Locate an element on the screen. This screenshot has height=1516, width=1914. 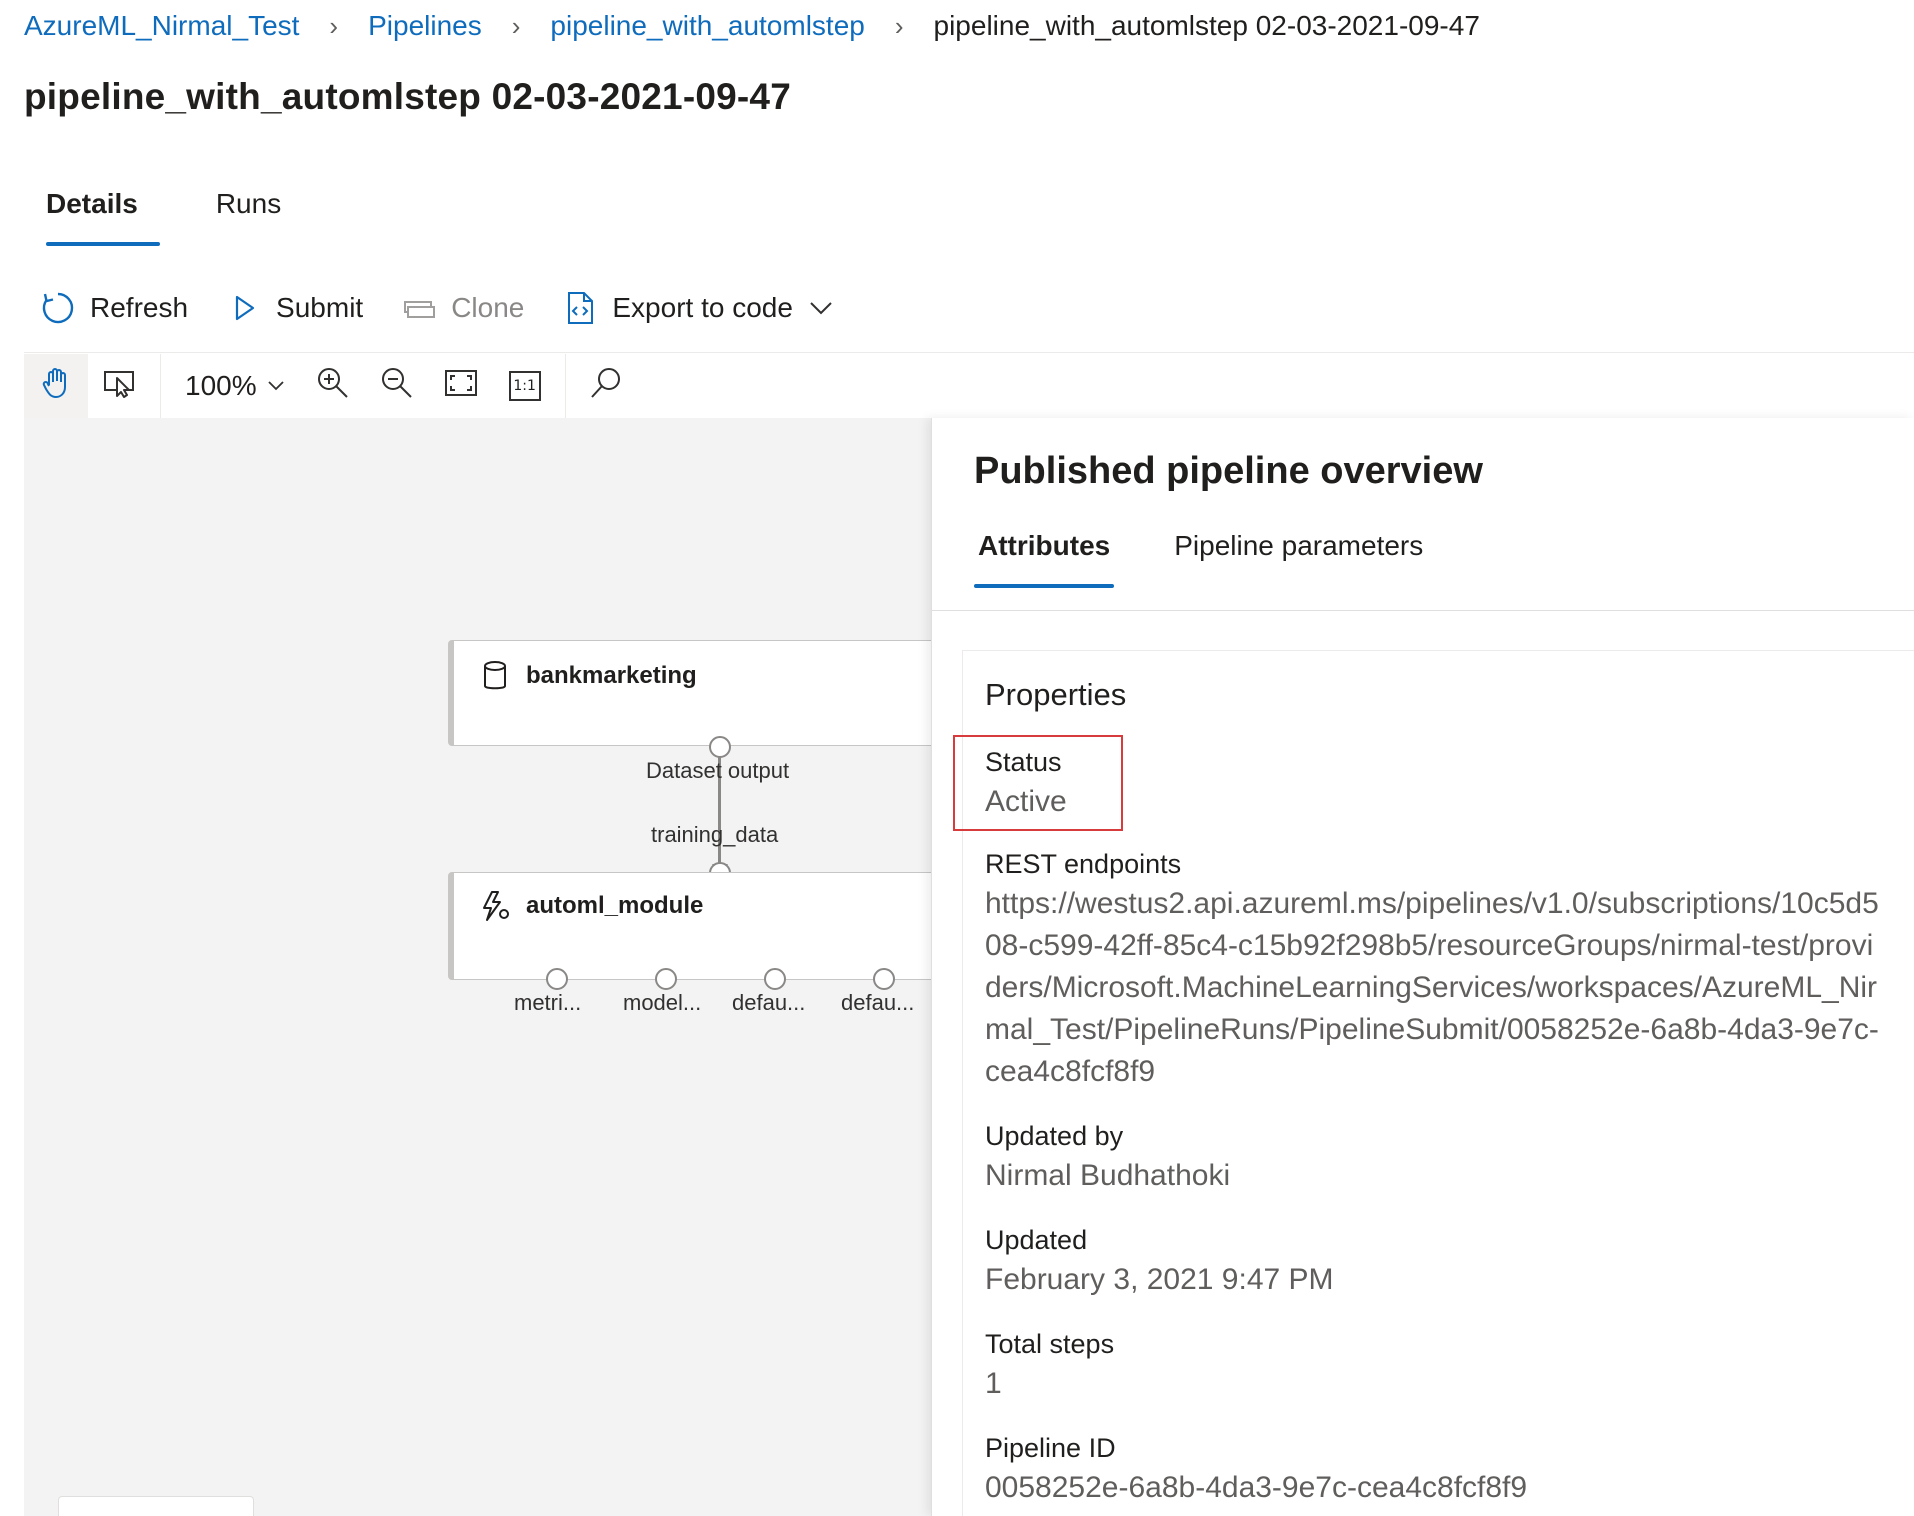
output-port-model is located at coordinates (666, 979).